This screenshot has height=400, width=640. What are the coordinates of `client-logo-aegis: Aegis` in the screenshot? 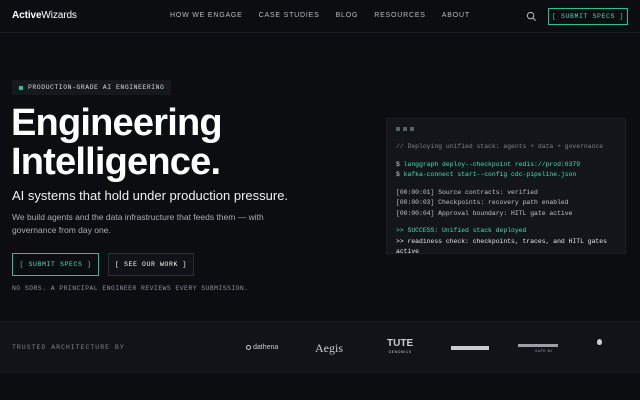 It's located at (329, 348).